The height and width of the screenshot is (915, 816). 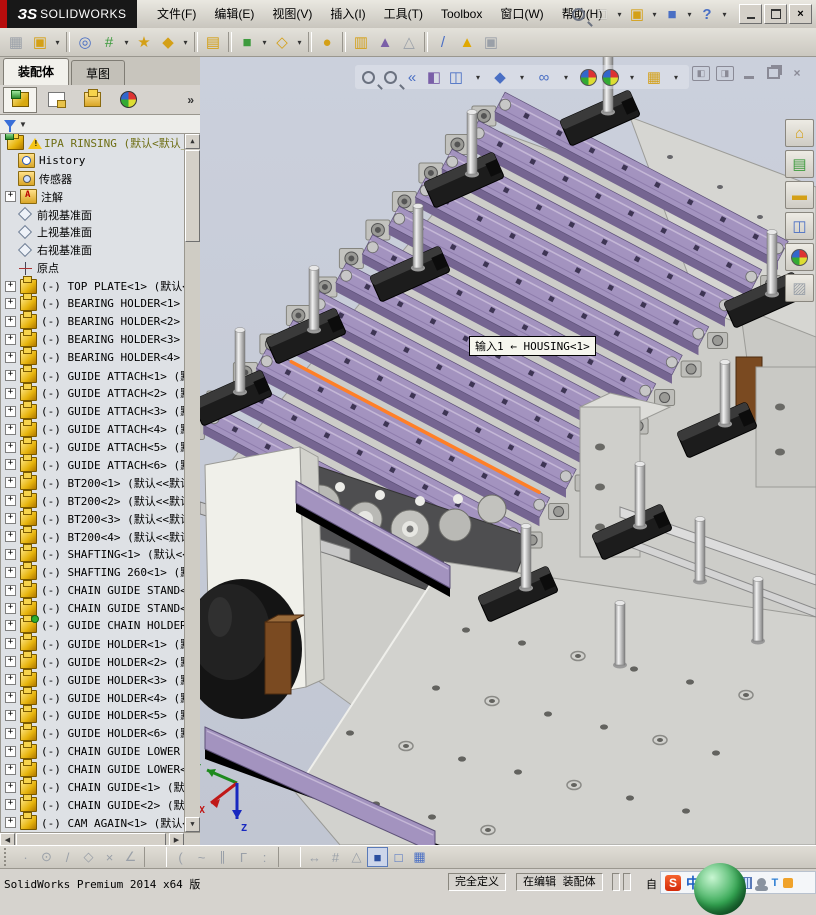 What do you see at coordinates (403, 14) in the screenshot?
I see `menu-tools: 工具(T)` at bounding box center [403, 14].